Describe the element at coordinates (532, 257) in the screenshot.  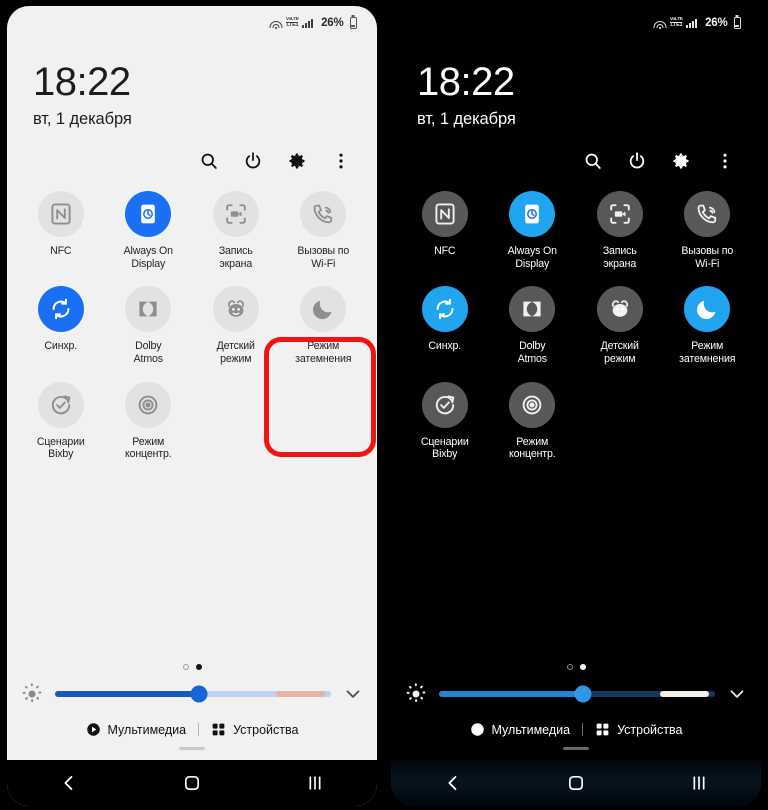
I see `quick-toggle-label: Always On Display` at that location.